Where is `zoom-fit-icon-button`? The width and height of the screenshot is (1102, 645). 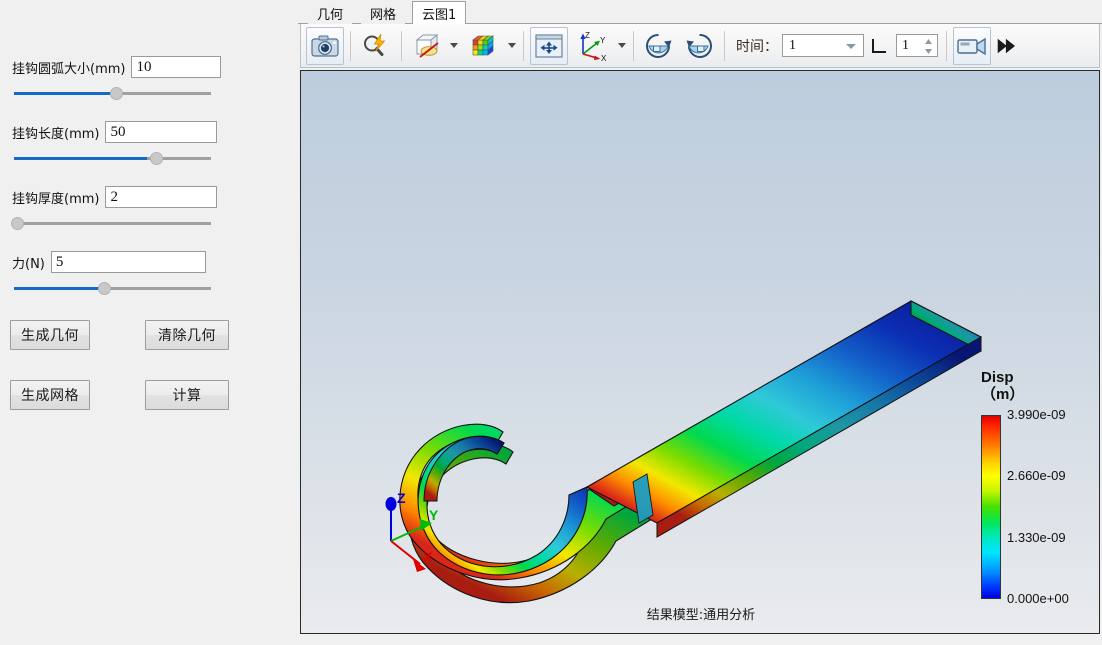 zoom-fit-icon-button is located at coordinates (376, 46).